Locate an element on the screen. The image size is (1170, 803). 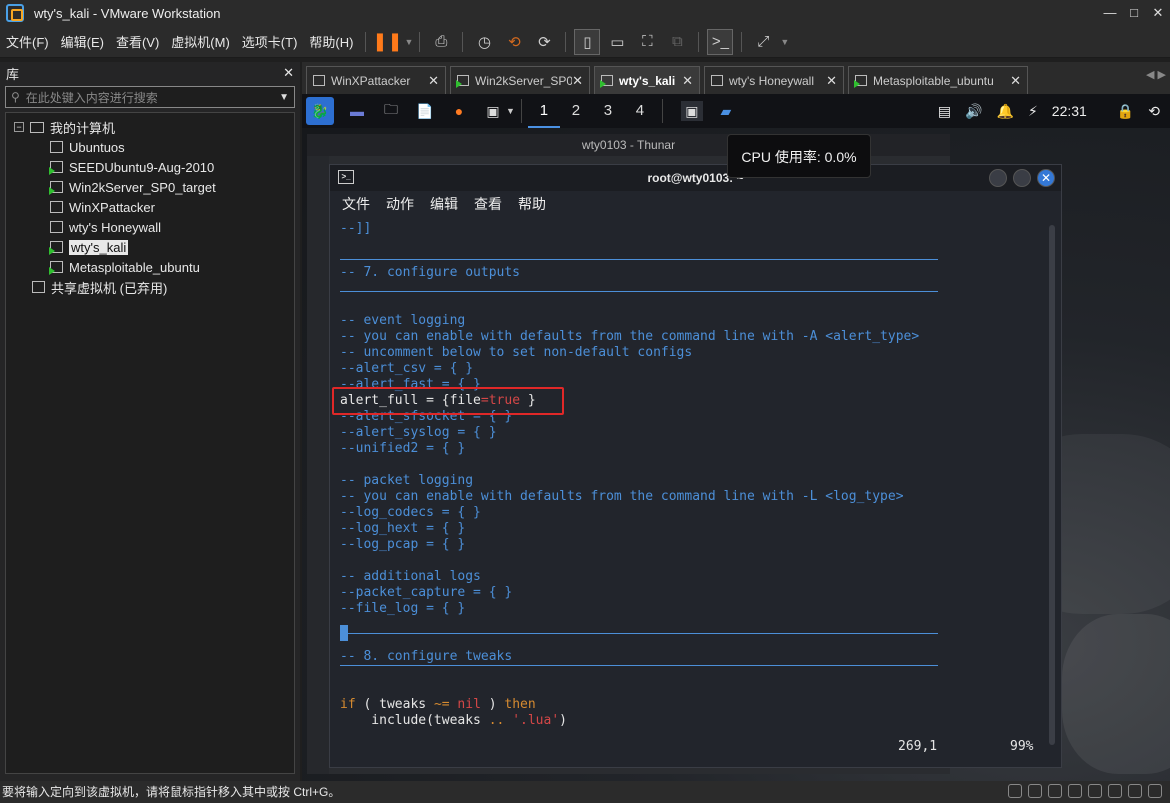
tree-root: − 我的计算机 is located at coordinates (150, 127).